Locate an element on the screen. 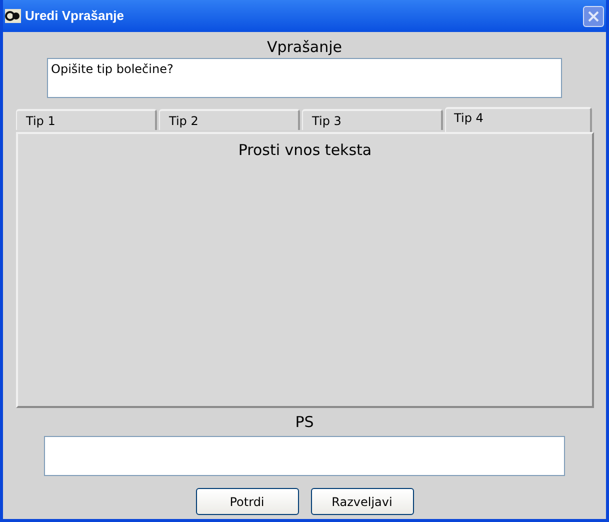 The width and height of the screenshot is (609, 522). window-title: Uredi Vprašanje is located at coordinates (74, 16).